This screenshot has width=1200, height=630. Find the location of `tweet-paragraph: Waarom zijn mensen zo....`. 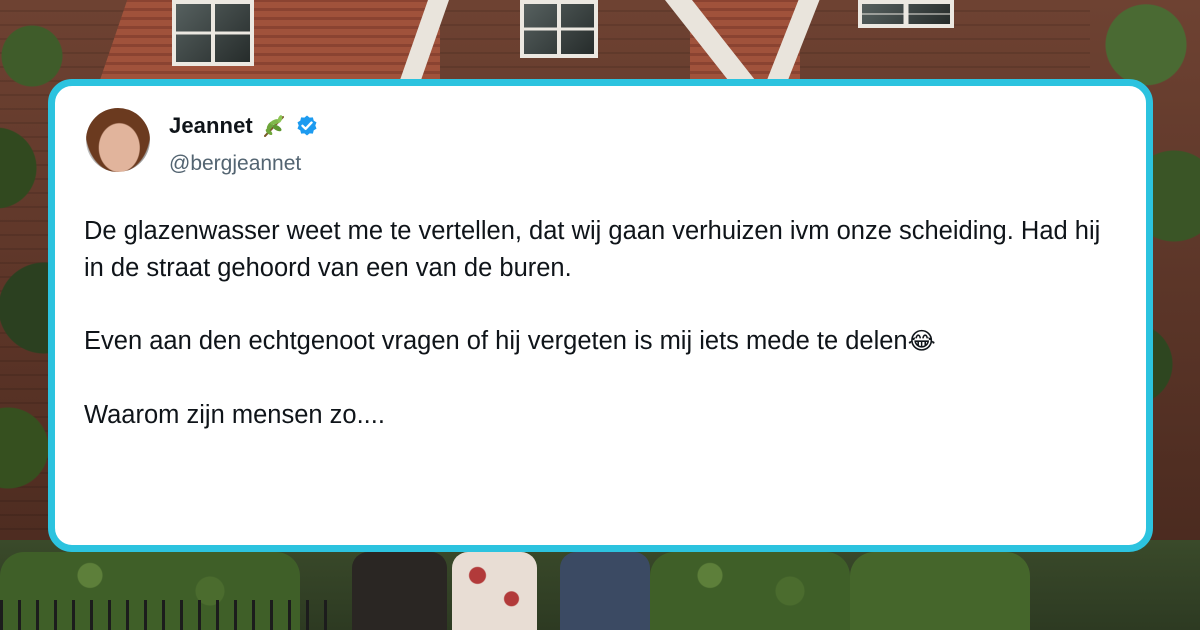

tweet-paragraph: Waarom zijn mensen zo.... is located at coordinates (234, 414).